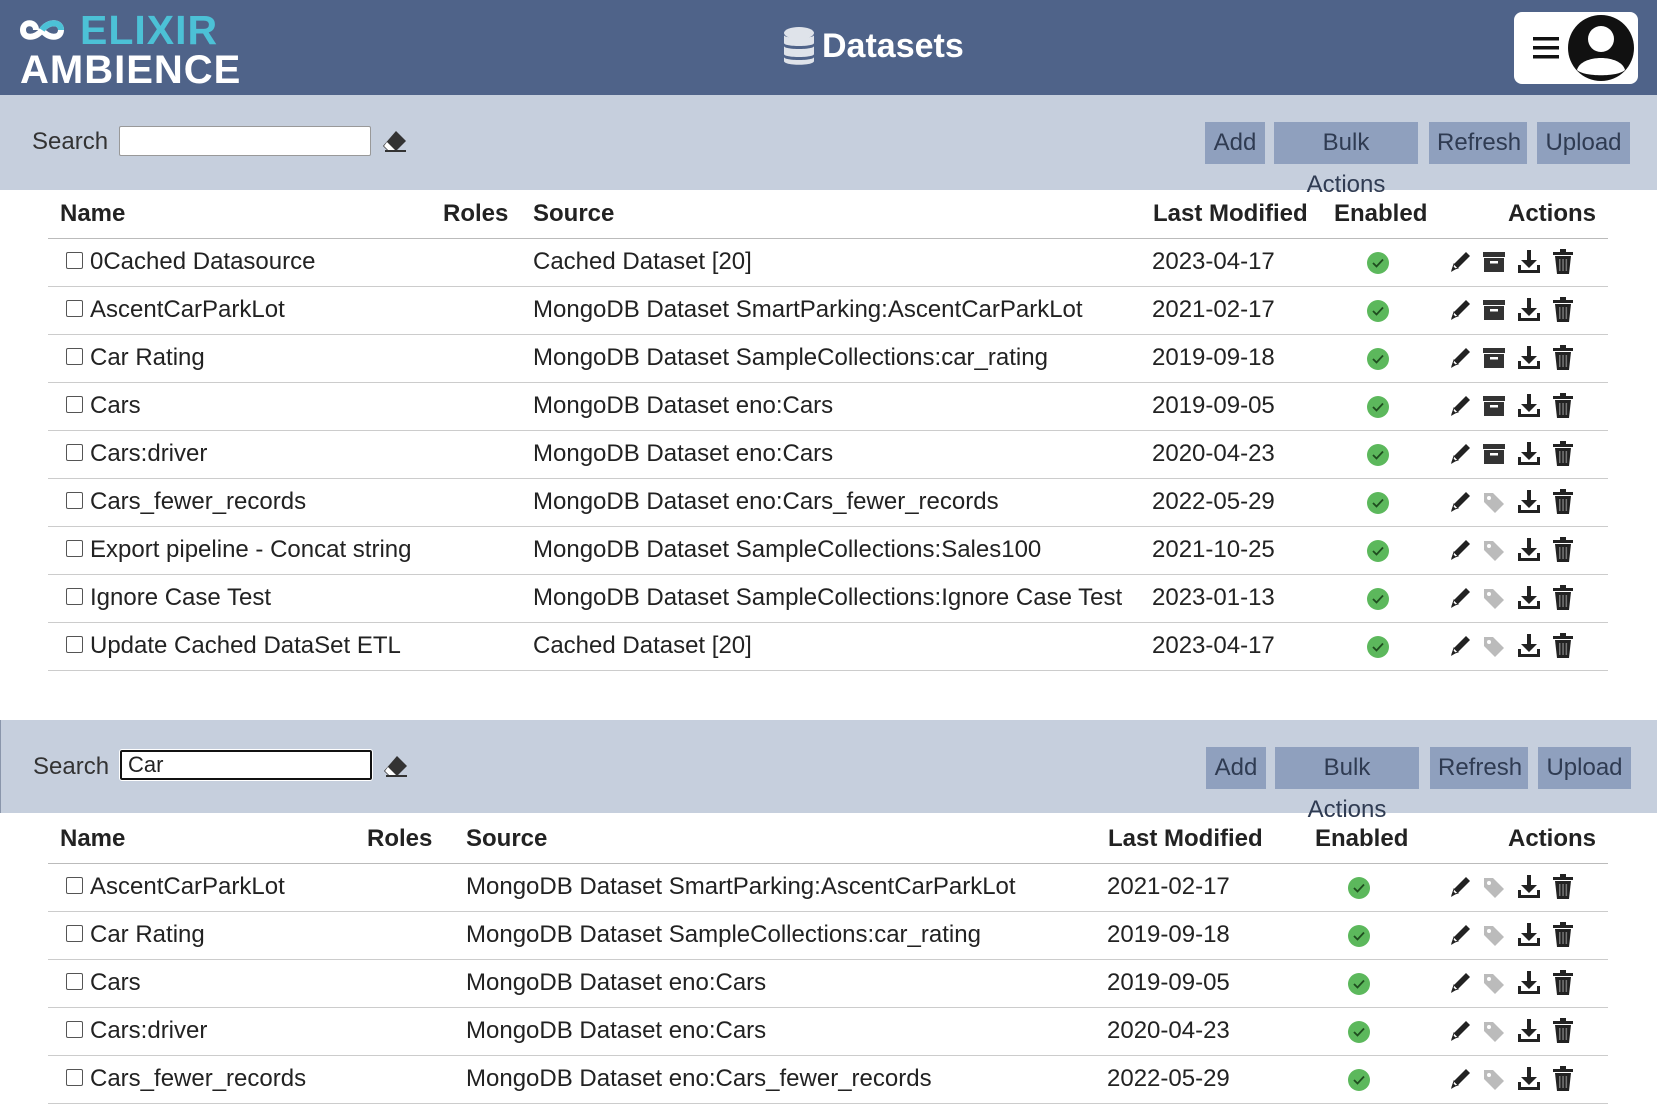 The width and height of the screenshot is (1657, 1109). I want to click on column-header-name: Name, so click(92, 214).